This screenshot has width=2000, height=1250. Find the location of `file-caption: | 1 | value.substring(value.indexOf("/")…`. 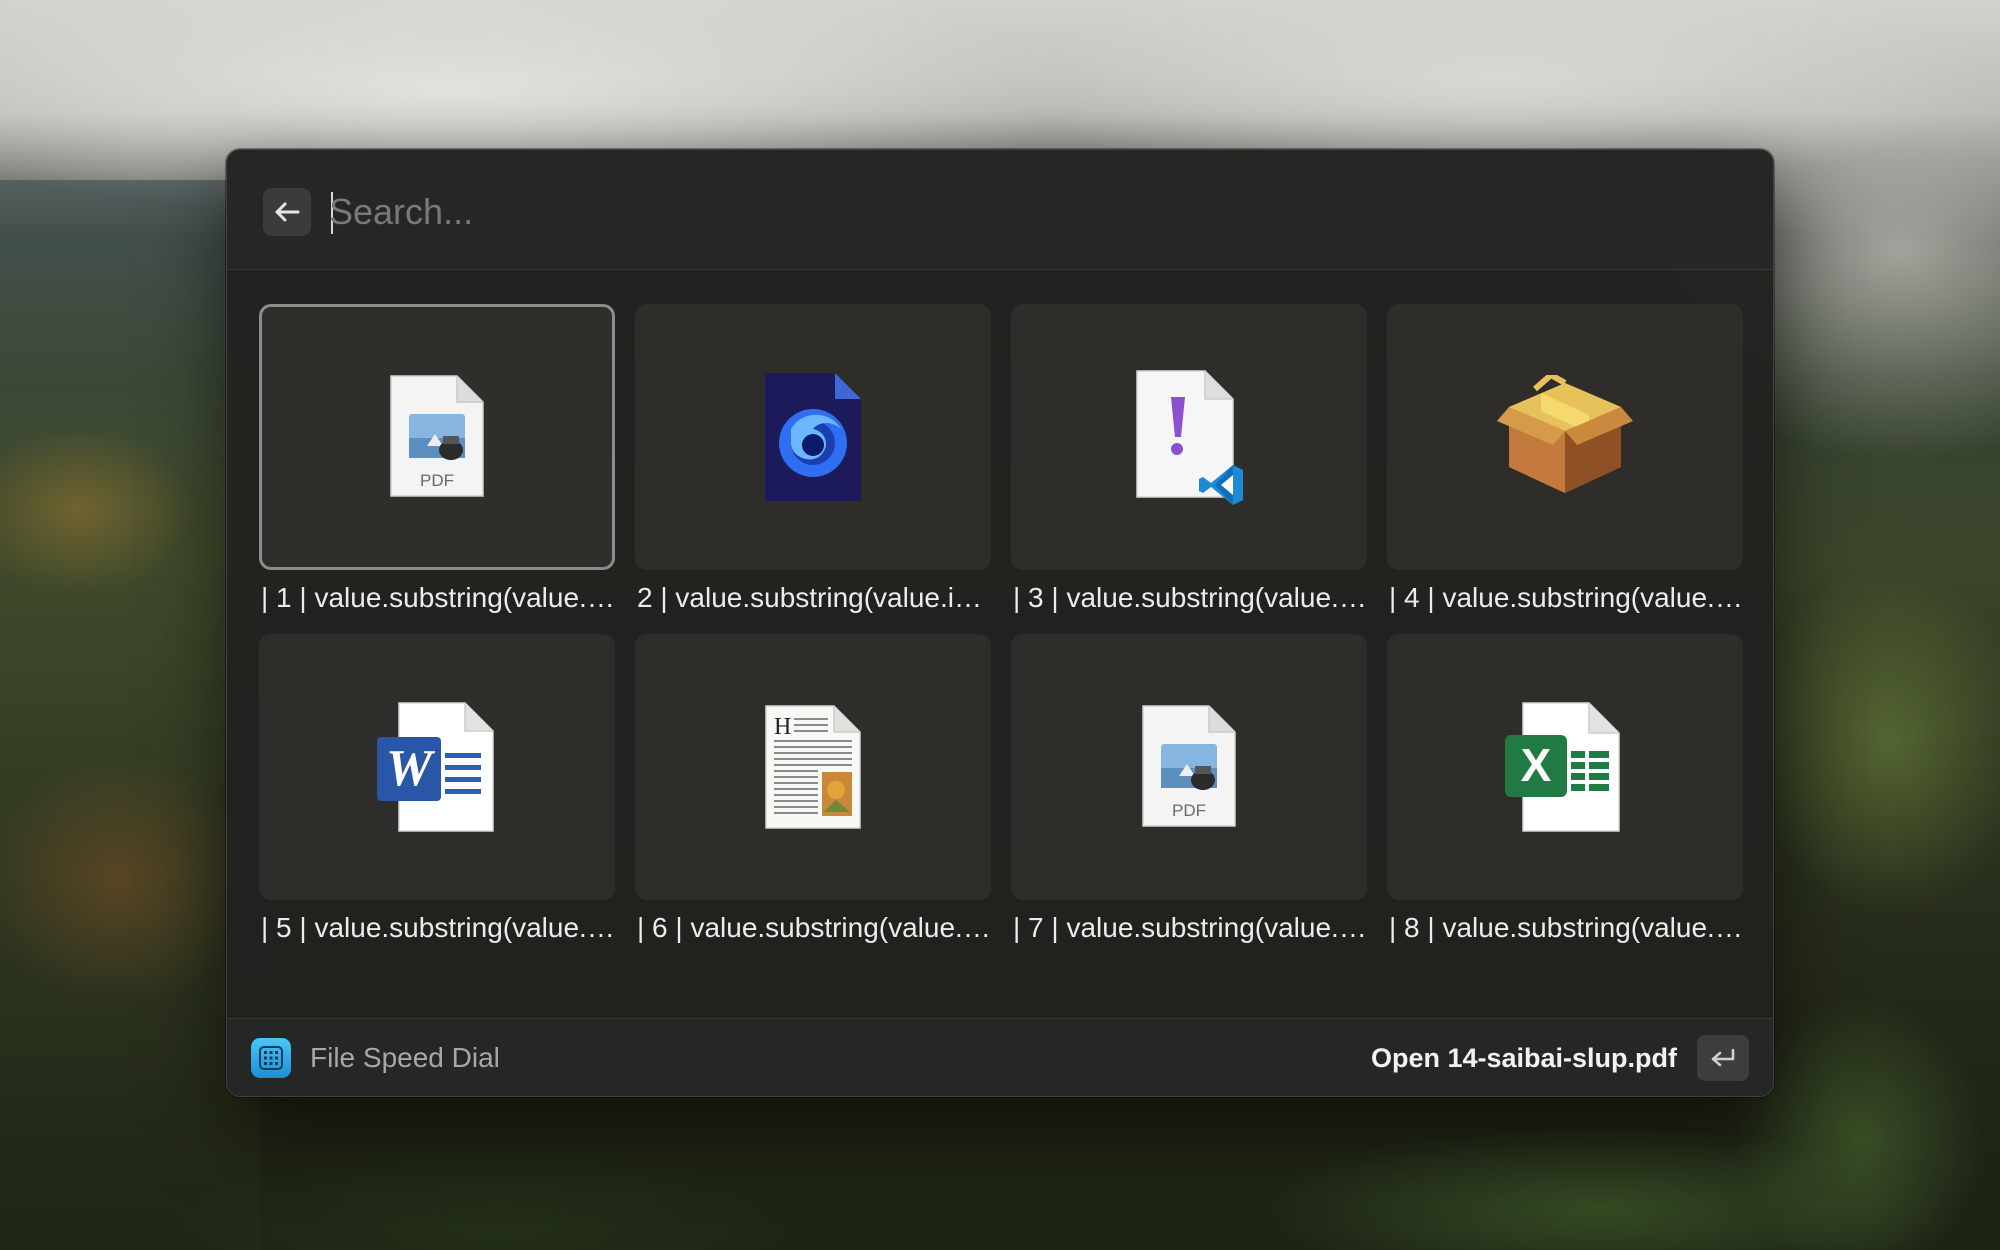

file-caption: | 1 | value.substring(value.indexOf("/")… is located at coordinates (438, 597).